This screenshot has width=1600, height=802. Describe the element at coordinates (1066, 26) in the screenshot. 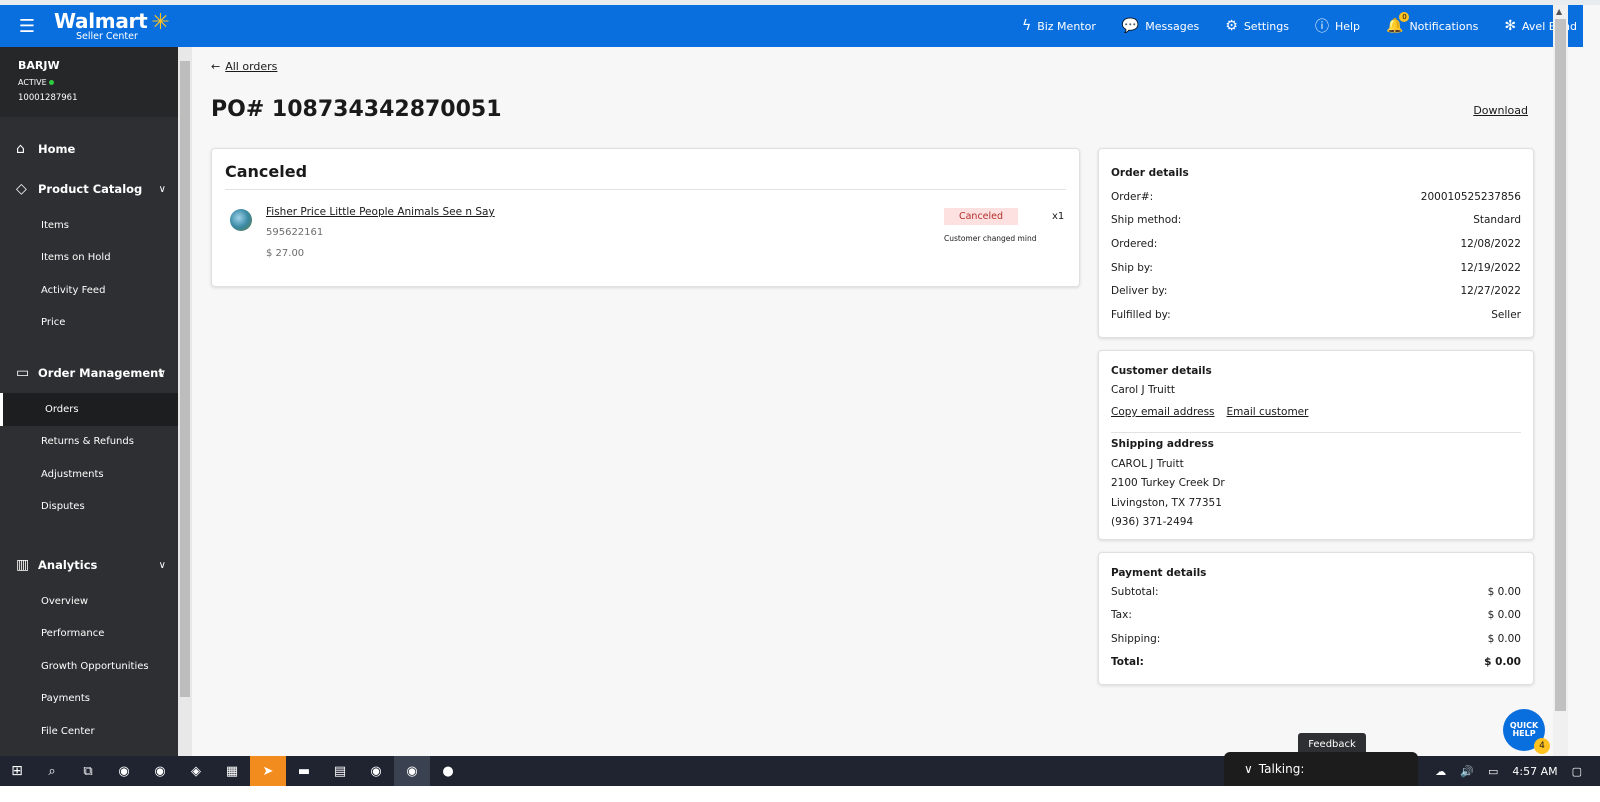

I see `nav-label: Biz Mentor` at that location.